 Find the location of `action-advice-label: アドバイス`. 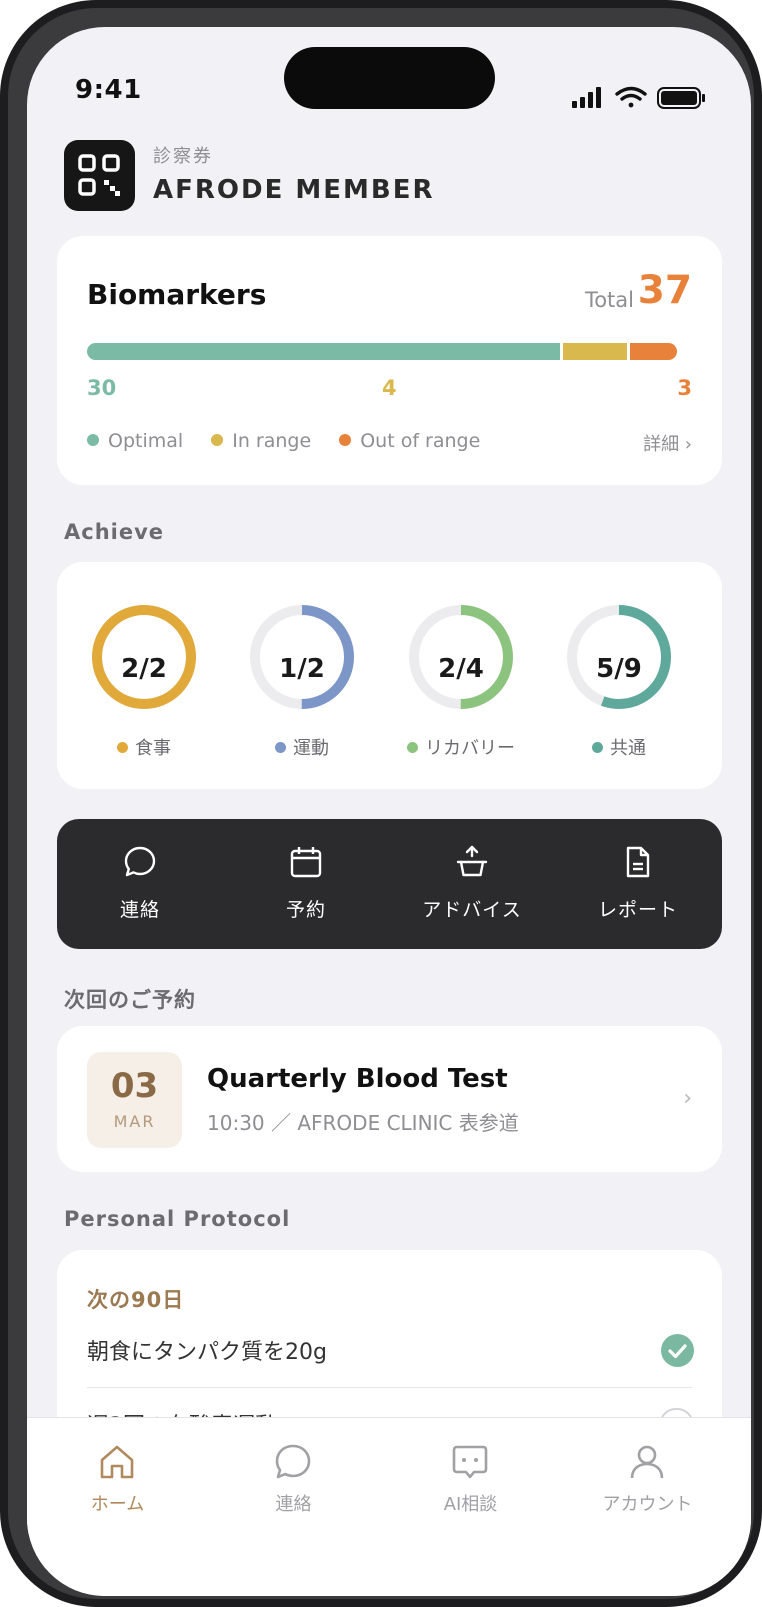

action-advice-label: アドバイス is located at coordinates (472, 910).